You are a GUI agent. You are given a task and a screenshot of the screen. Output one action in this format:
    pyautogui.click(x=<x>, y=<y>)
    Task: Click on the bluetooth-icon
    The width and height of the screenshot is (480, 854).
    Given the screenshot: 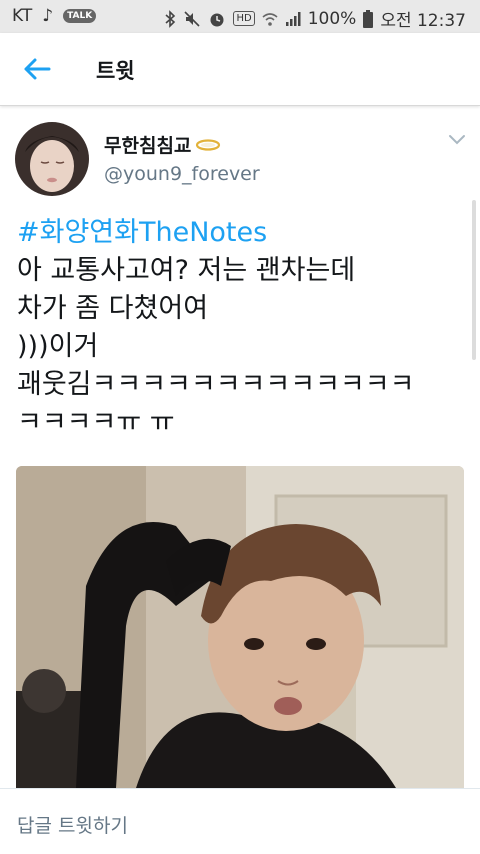 What is the action you would take?
    pyautogui.click(x=170, y=18)
    